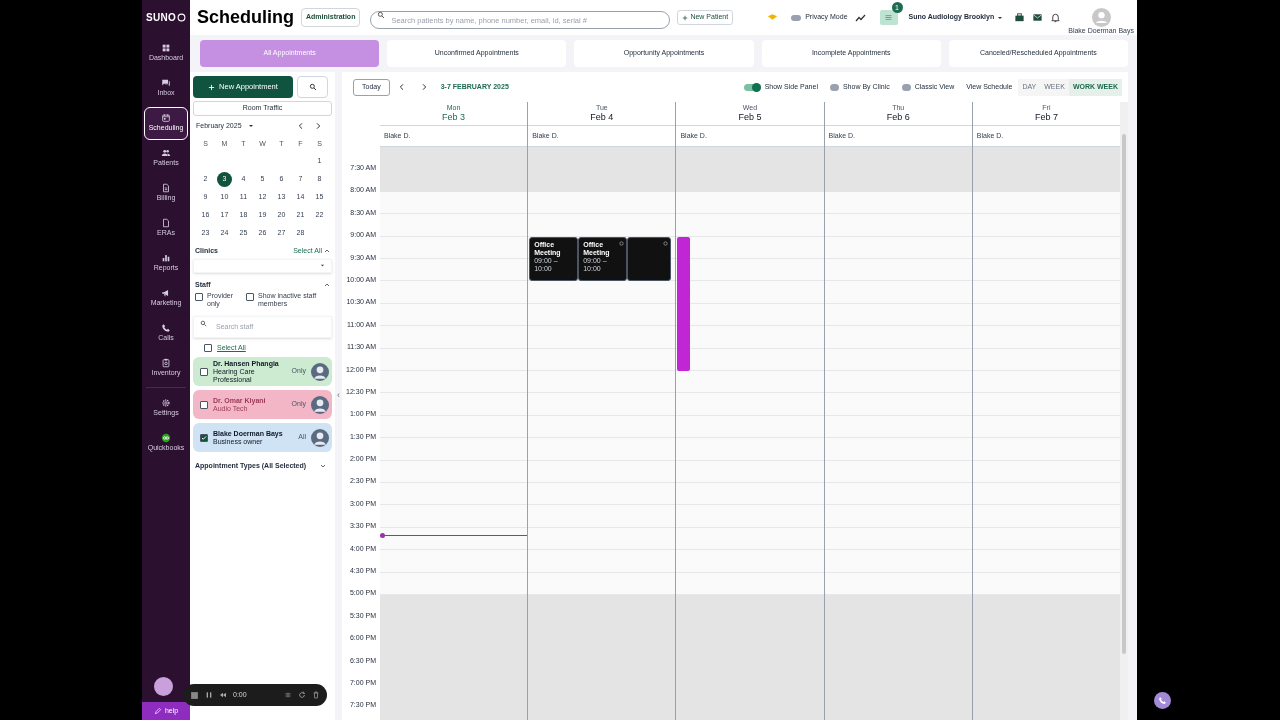 This screenshot has width=1280, height=720. I want to click on next-icon, so click(318, 126).